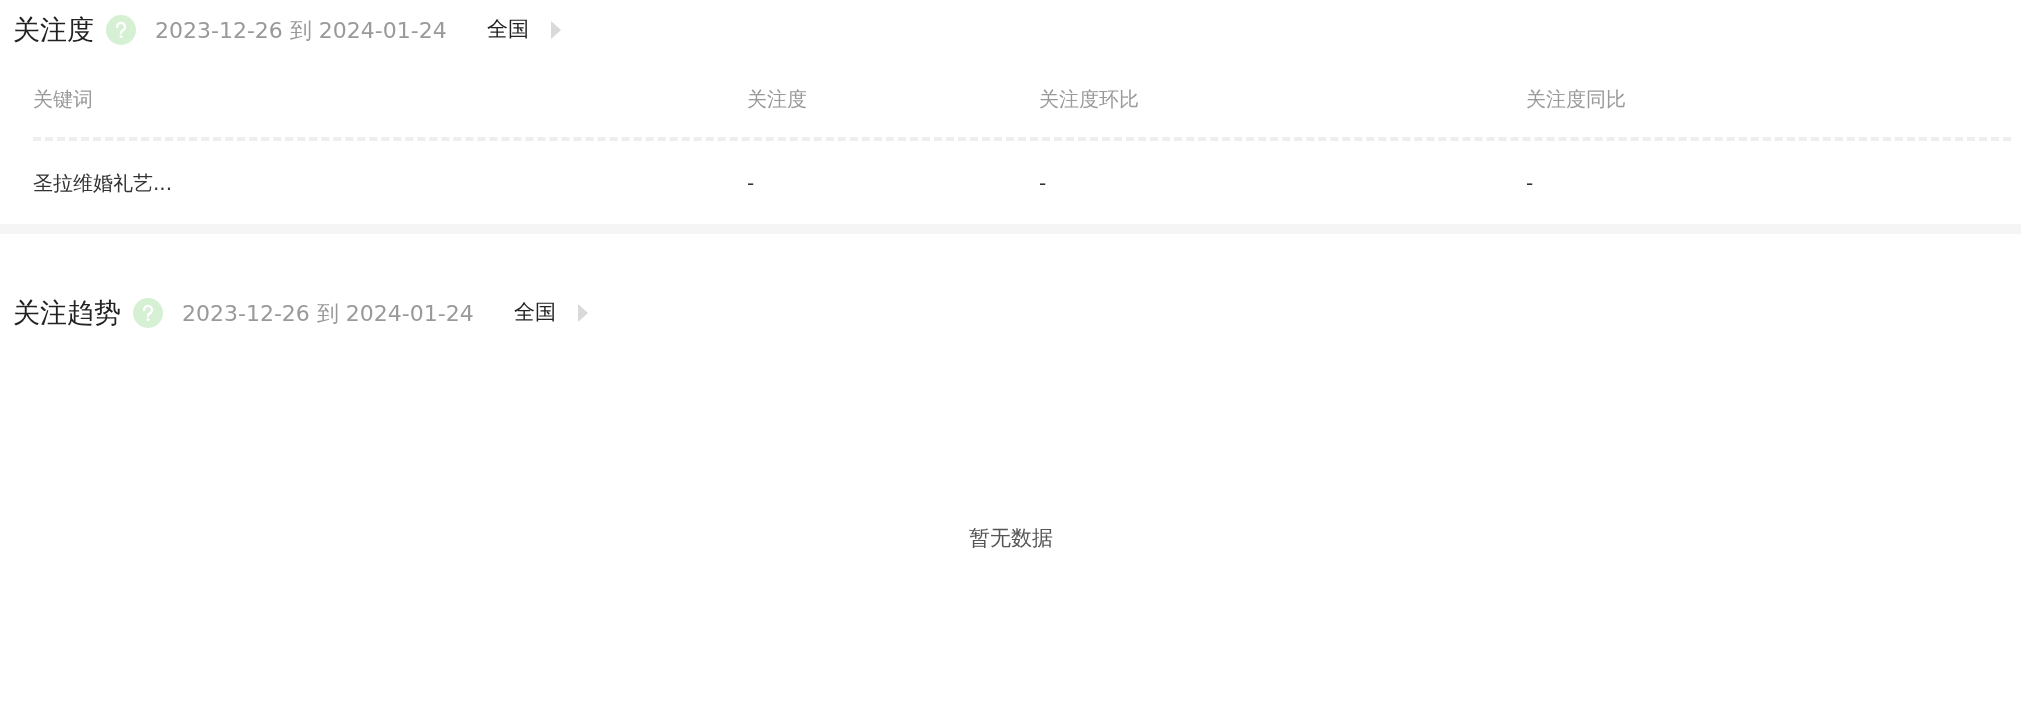 The image size is (2021, 723). Describe the element at coordinates (1010, 538) in the screenshot. I see `empty-message: 暂无数据` at that location.